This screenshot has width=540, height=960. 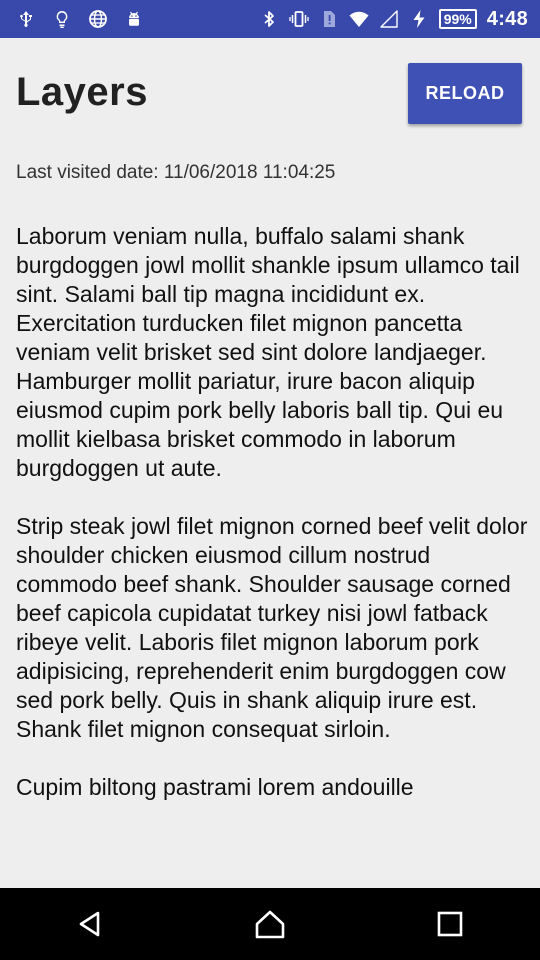 I want to click on globe-icon, so click(x=98, y=19).